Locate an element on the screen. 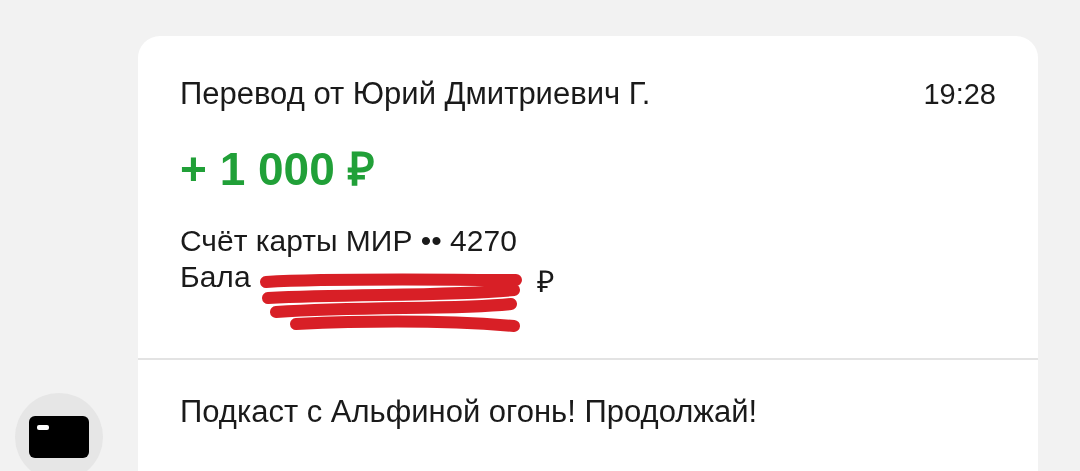 The image size is (1080, 471). amount: + 1 000 ₽ is located at coordinates (278, 169).